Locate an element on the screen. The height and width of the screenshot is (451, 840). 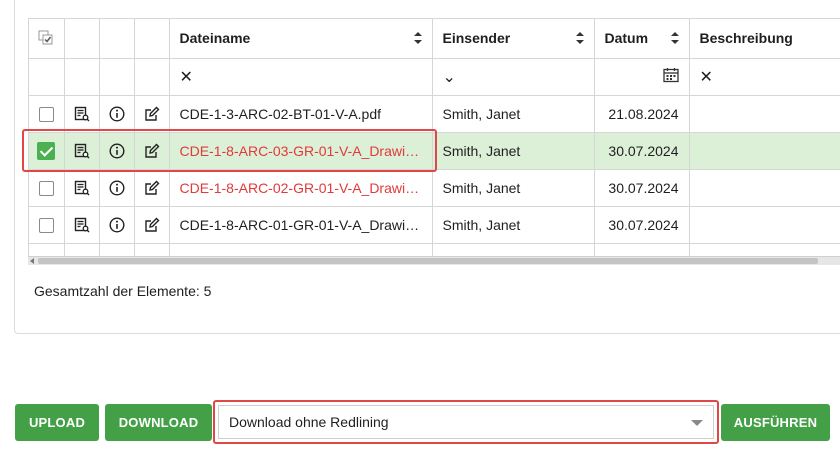
column-label-date: Datum is located at coordinates (626, 38).